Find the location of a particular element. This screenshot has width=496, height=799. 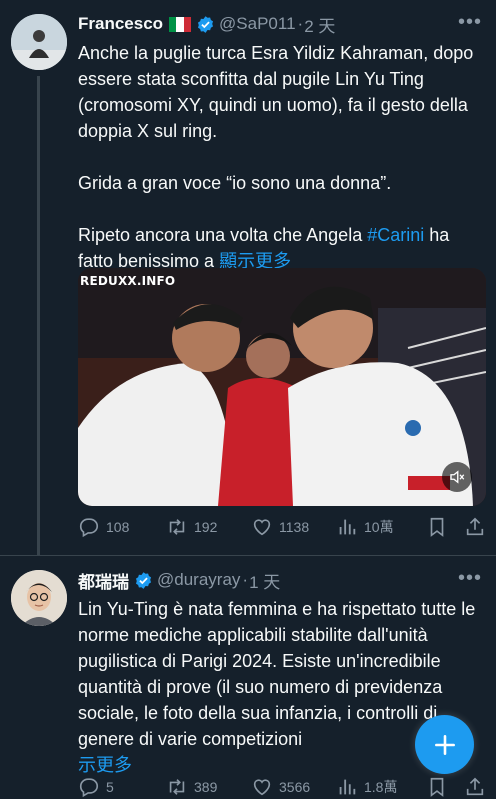

tweet-actions: 5 389 3566 1.8萬 is located at coordinates (283, 787).